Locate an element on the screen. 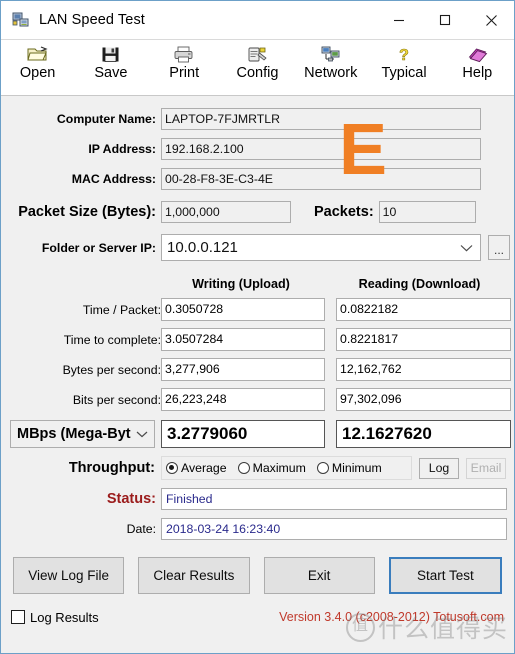 This screenshot has width=515, height=654. computer-name-row: Computer Name: LAPTOP-7FJMRTLR is located at coordinates (257, 119).